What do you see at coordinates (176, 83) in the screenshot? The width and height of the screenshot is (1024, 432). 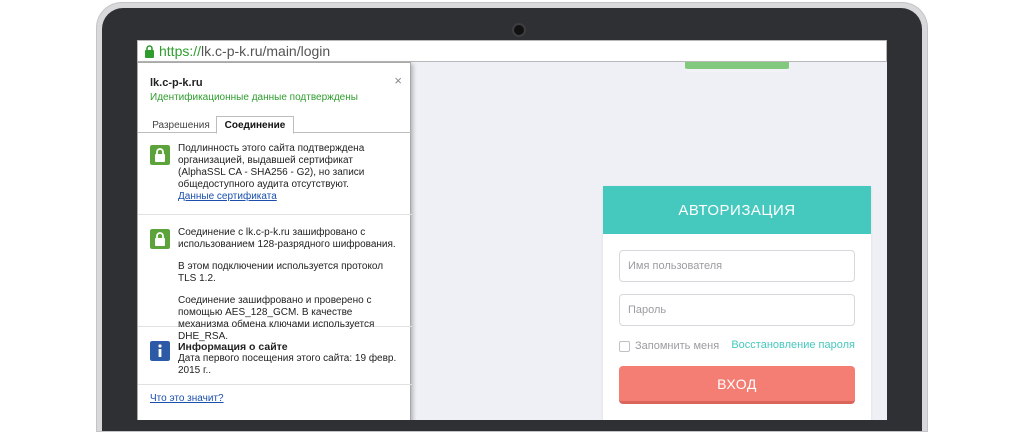 I see `popup-host: lk.c-p-k.ru` at bounding box center [176, 83].